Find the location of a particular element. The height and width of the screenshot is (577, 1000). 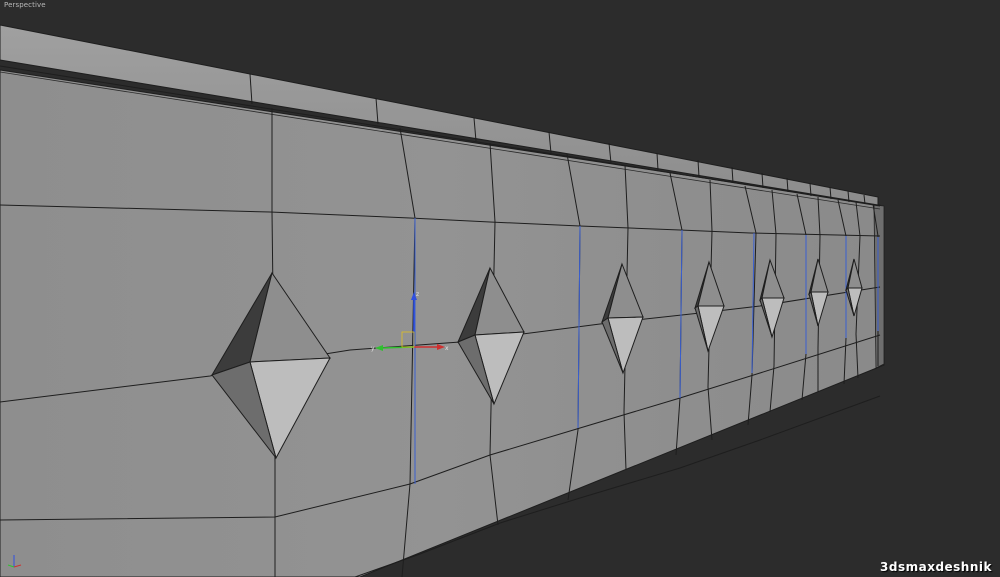

svg-text: x is located at coordinates (447, 348).